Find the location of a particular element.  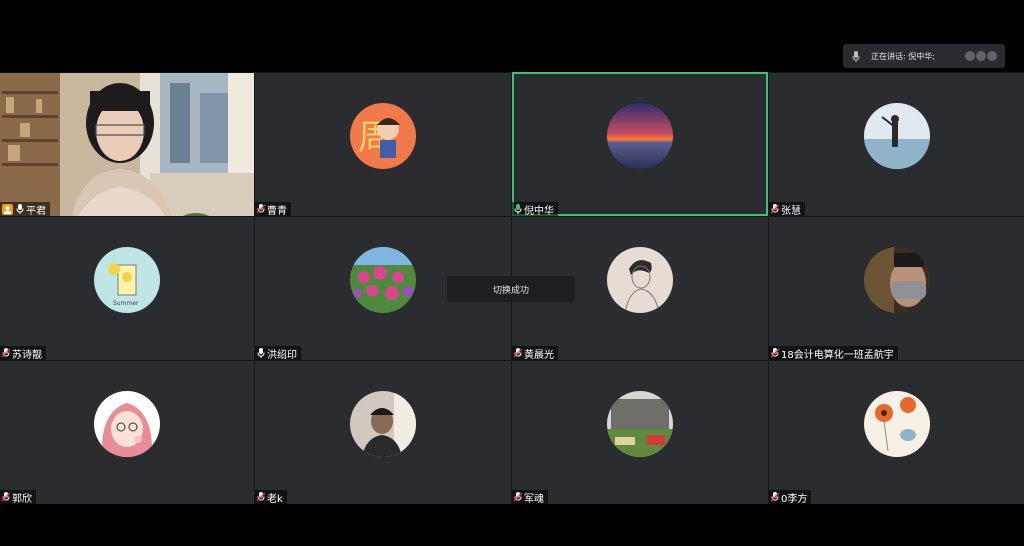

speaker-avatars is located at coordinates (981, 56).